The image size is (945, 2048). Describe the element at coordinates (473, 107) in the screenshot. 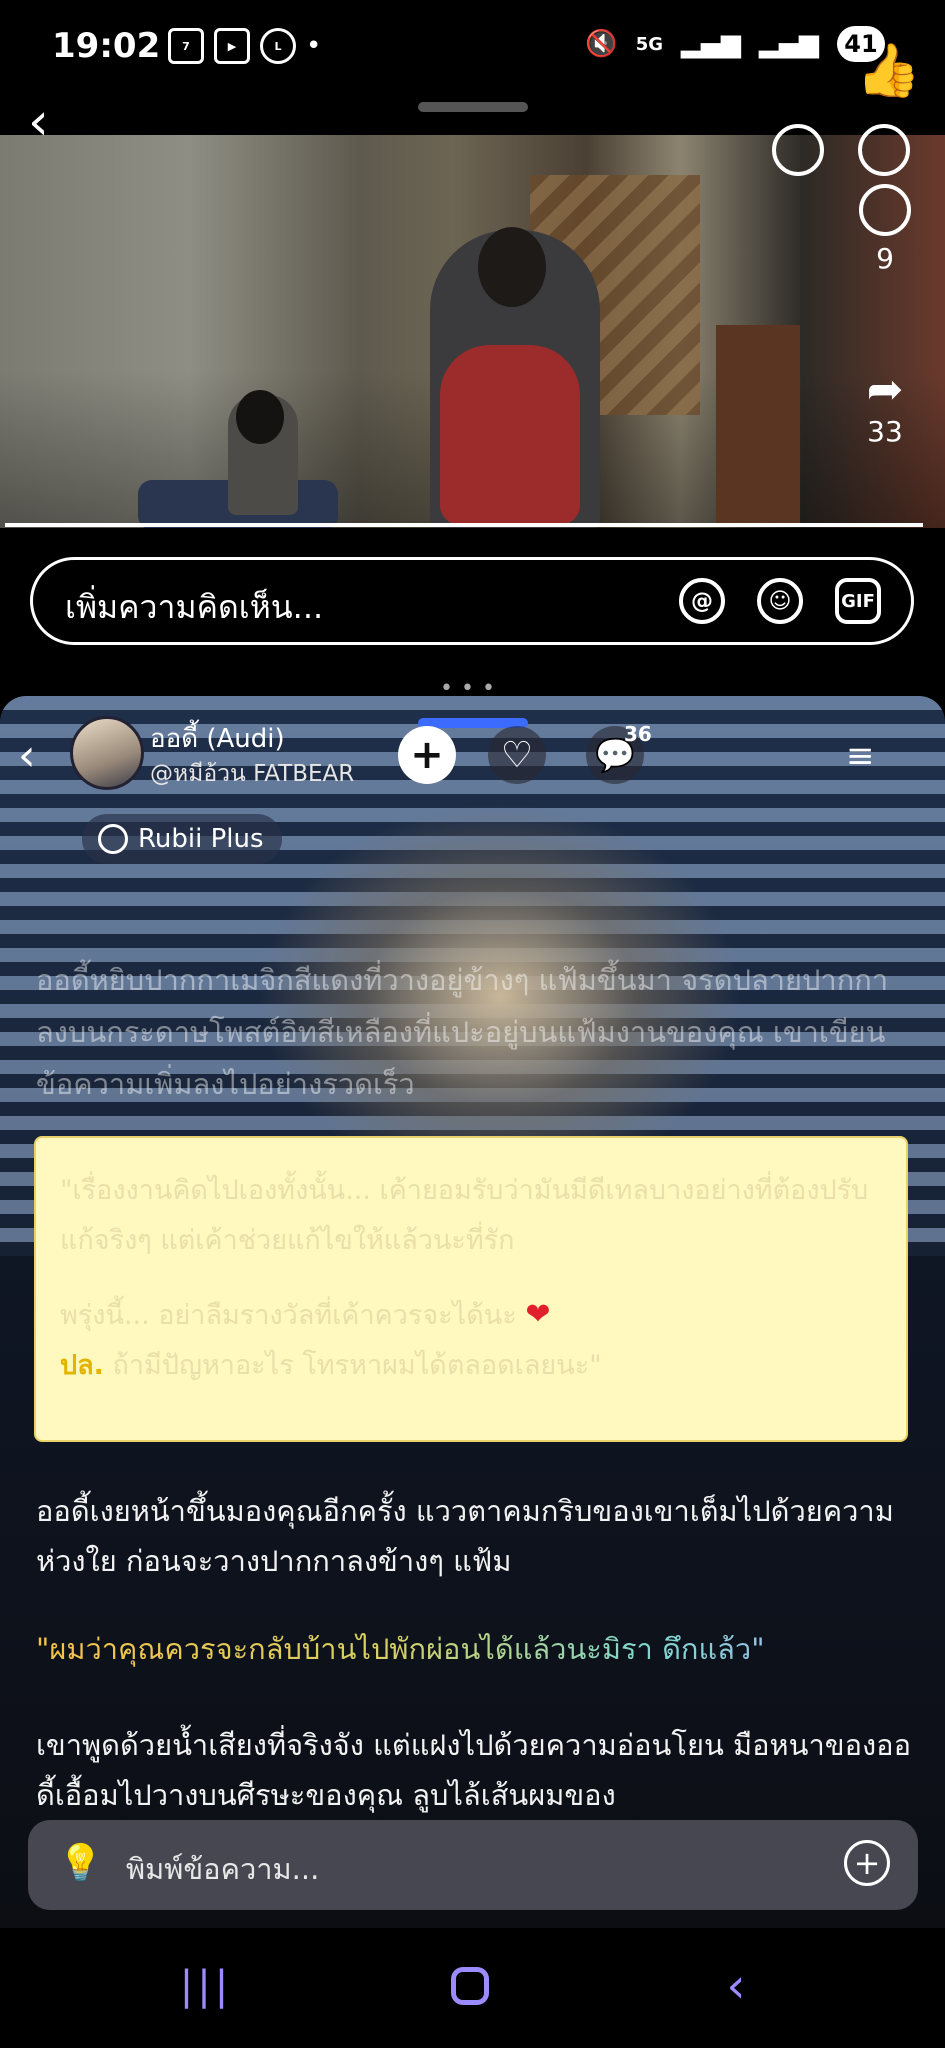

I see `sheet-drag-handle` at that location.